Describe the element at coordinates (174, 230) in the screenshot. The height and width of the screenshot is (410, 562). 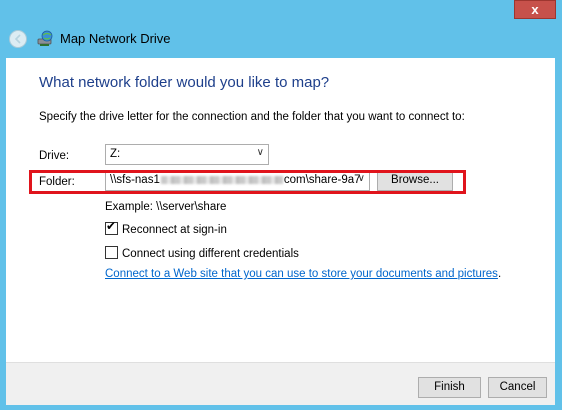
I see `reconnect-label: Reconnect at sign-in` at that location.